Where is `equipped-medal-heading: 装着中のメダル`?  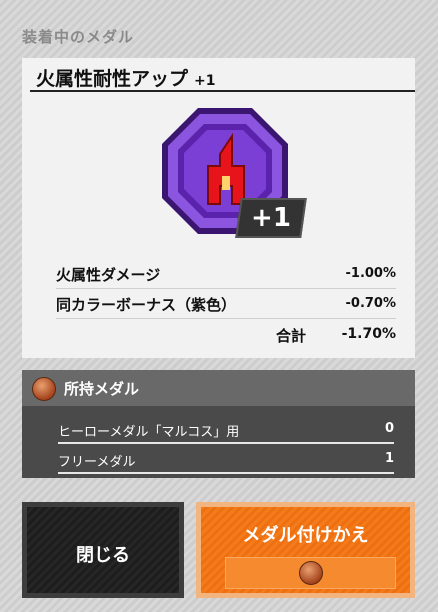 equipped-medal-heading: 装着中のメダル is located at coordinates (78, 37).